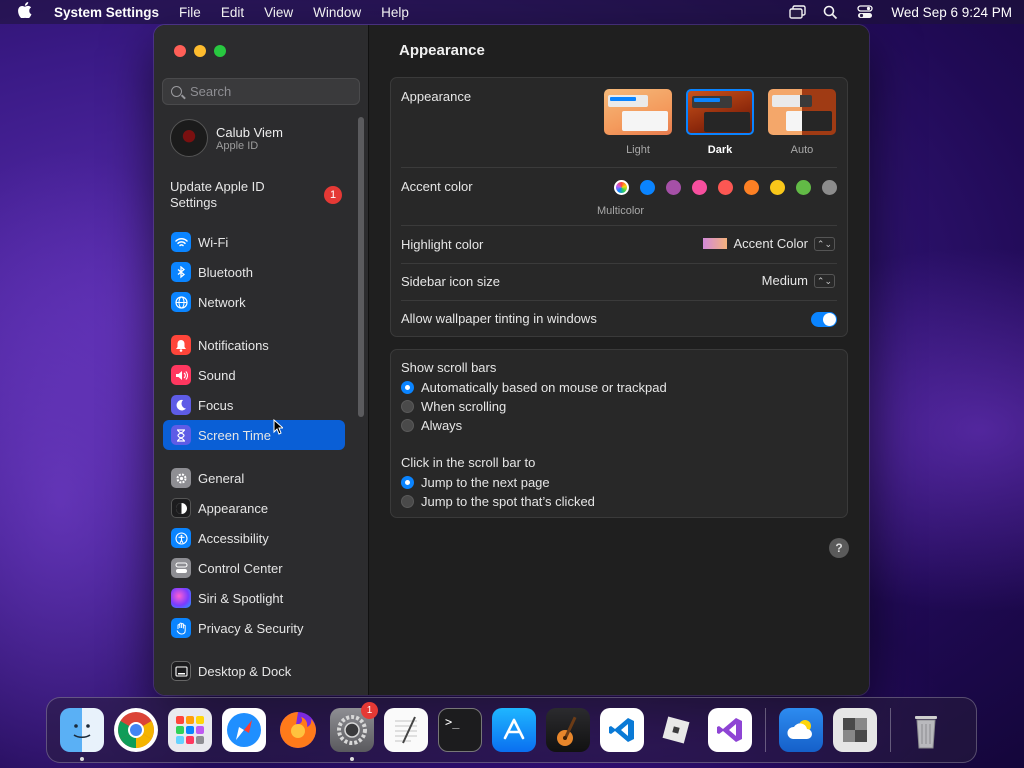  What do you see at coordinates (638, 150) in the screenshot?
I see `appearance-option-light: Light` at bounding box center [638, 150].